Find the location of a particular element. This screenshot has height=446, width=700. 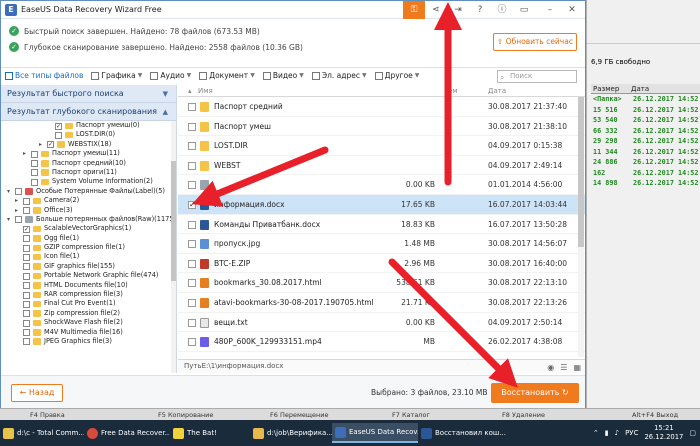

tree-node: Icon file(1) is located at coordinates (88, 256).